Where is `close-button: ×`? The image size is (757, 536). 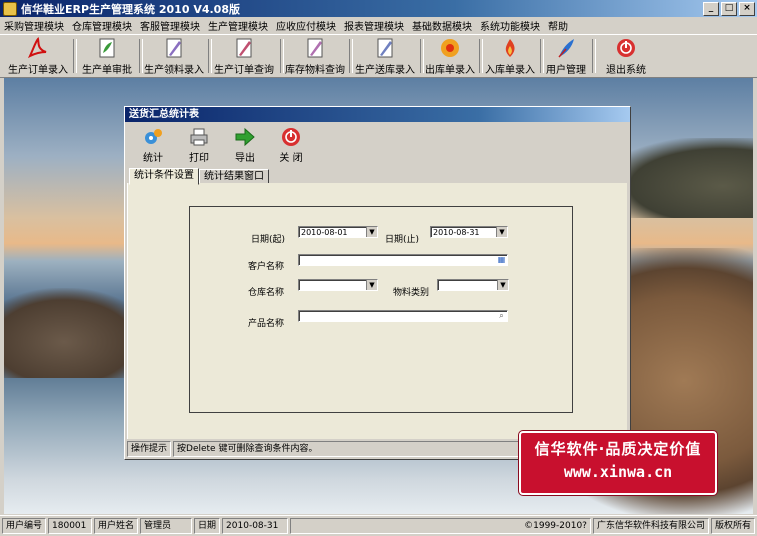 close-button: × is located at coordinates (747, 9).